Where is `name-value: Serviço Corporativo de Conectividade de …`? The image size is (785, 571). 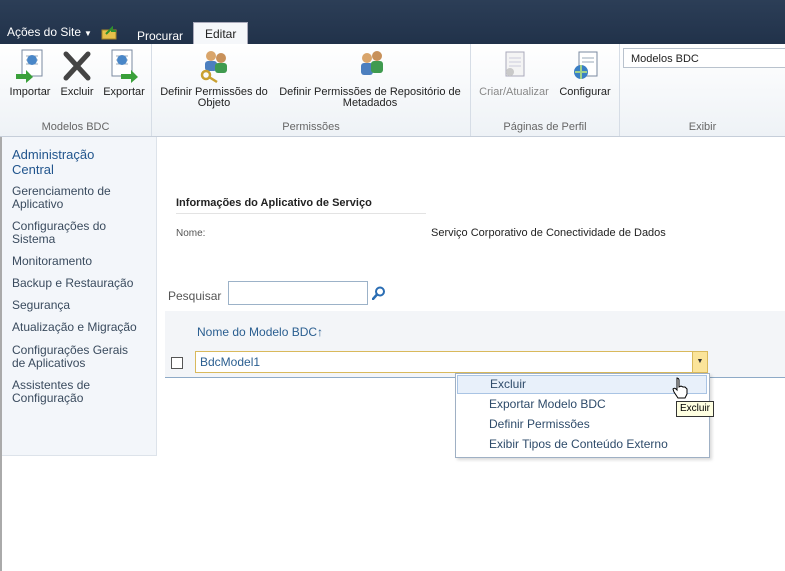
name-value: Serviço Corporativo de Conectividade de … is located at coordinates (548, 233).